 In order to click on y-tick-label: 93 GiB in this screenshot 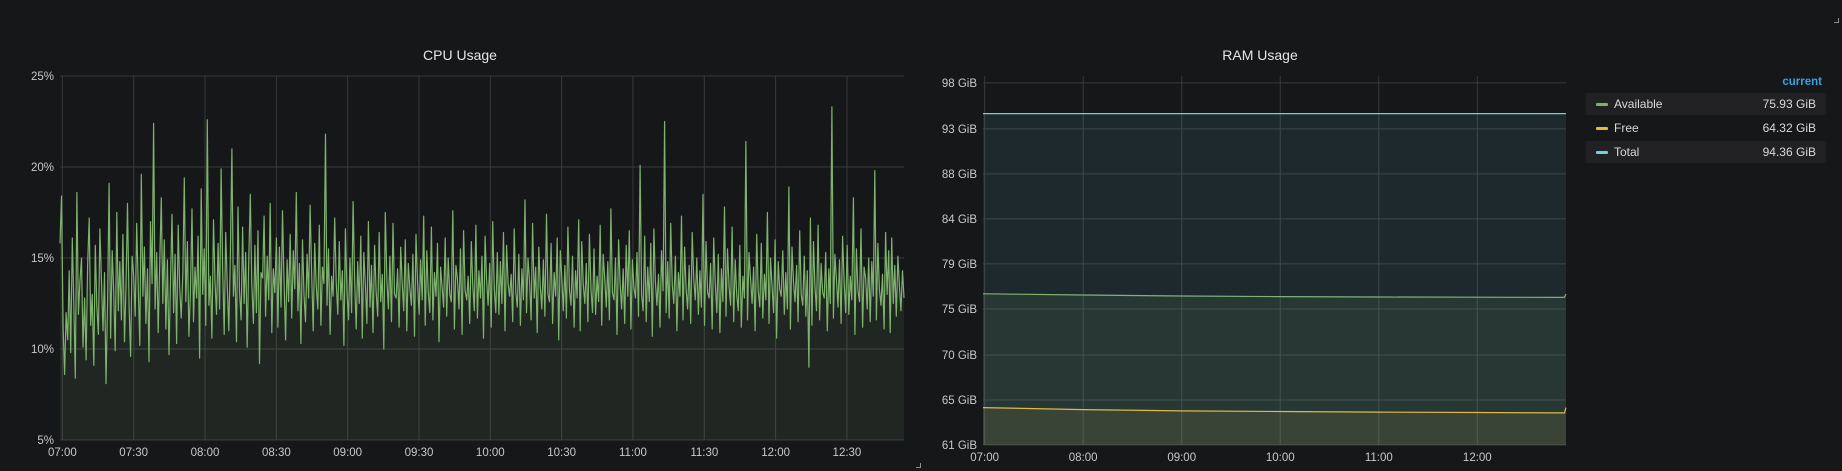, I will do `click(959, 130)`.